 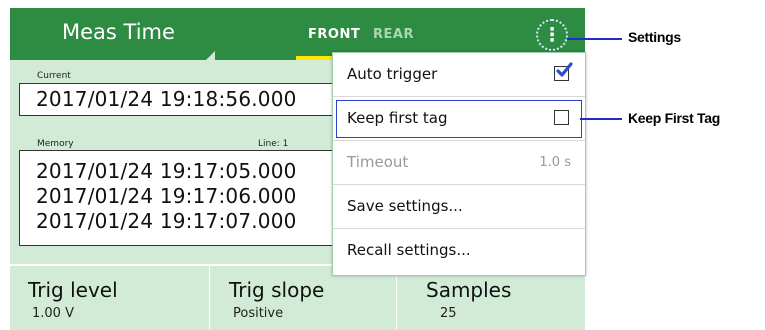 I want to click on keep-first-tag-checkbox, so click(x=561, y=117).